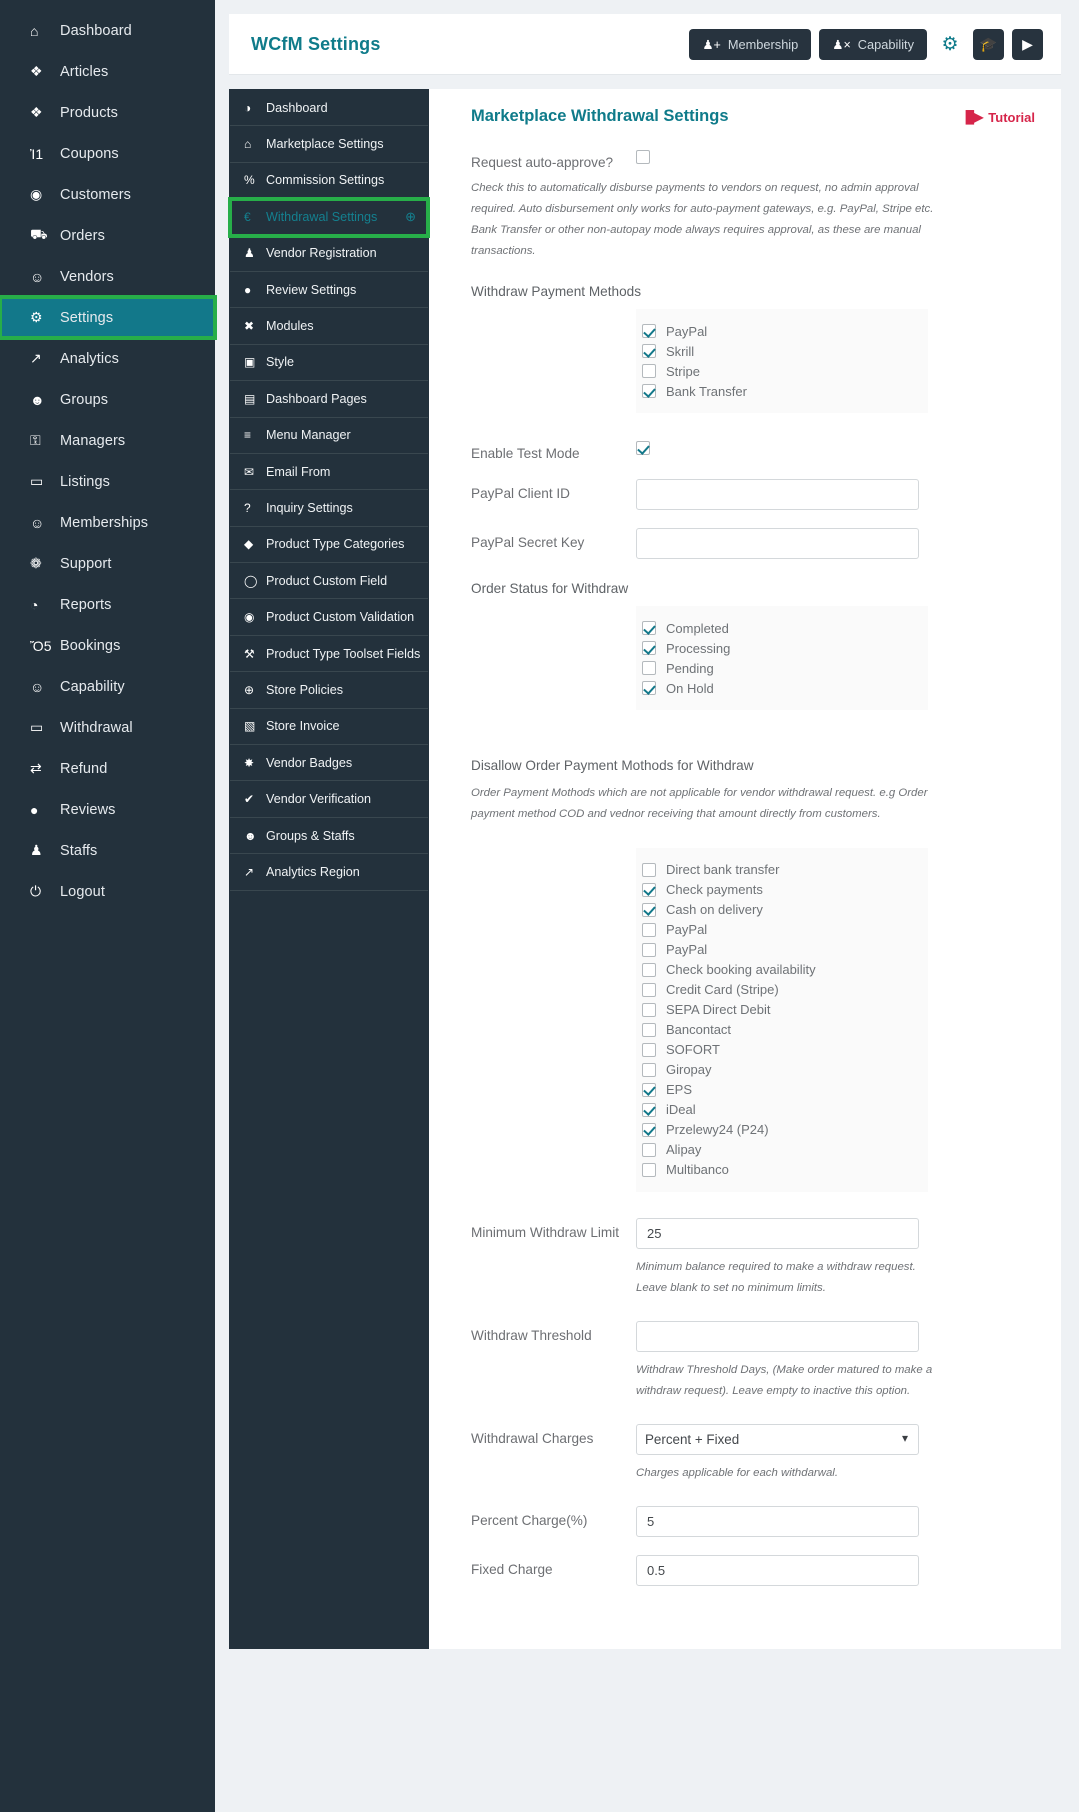 This screenshot has width=1079, height=1812. Describe the element at coordinates (649, 1149) in the screenshot. I see `checkbox-alipay` at that location.